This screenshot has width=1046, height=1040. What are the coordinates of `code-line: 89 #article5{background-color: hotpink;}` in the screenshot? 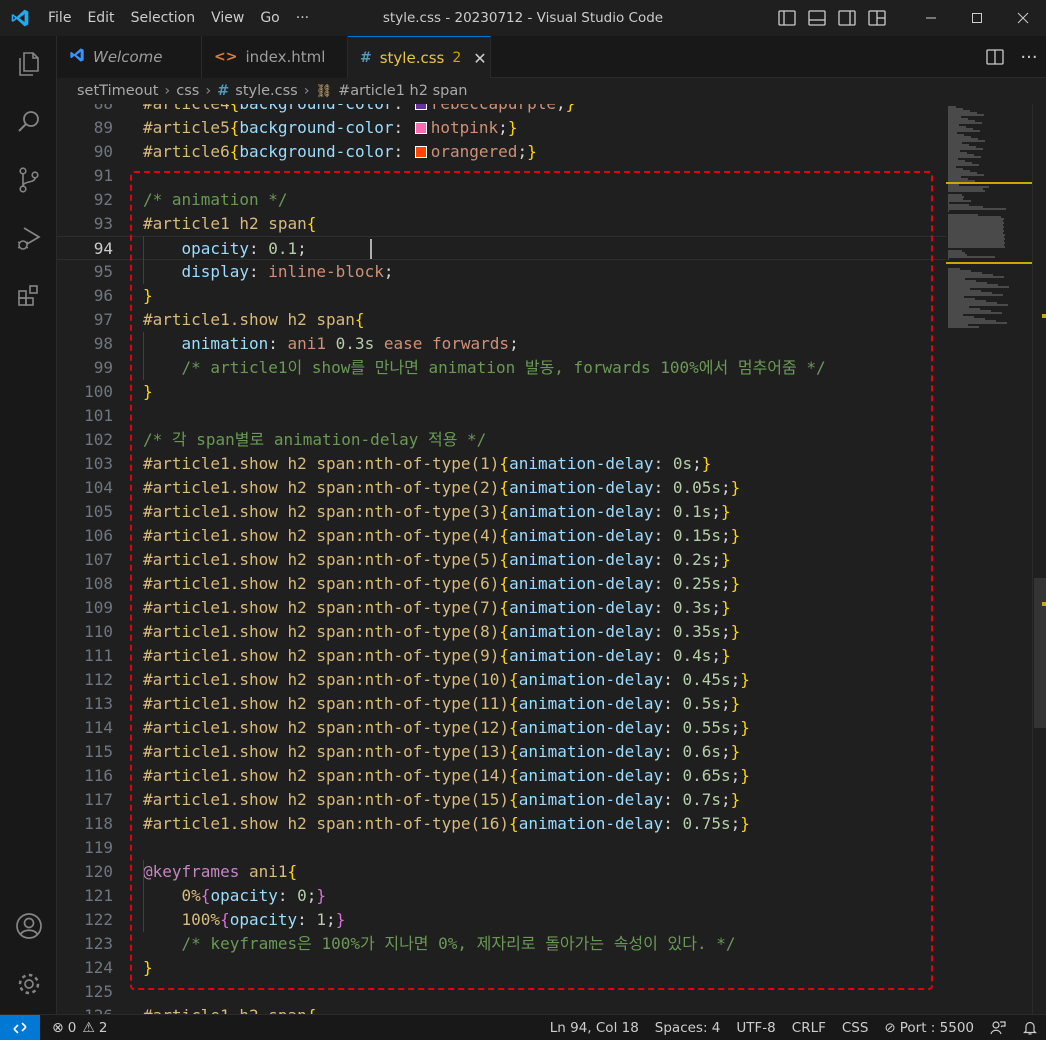 It's located at (501, 128).